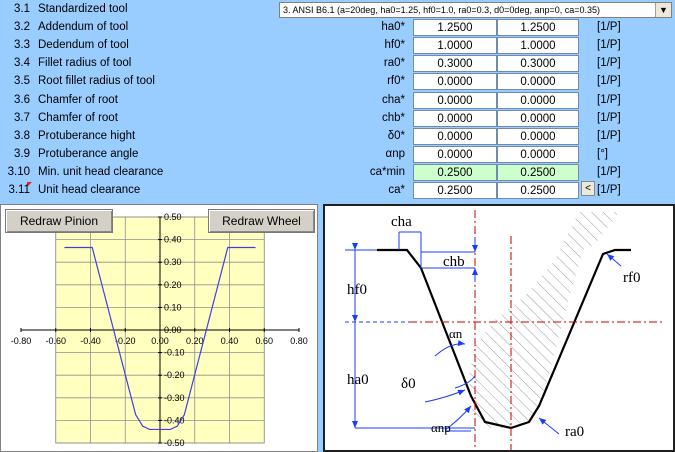 The image size is (675, 452). What do you see at coordinates (441, 427) in the screenshot?
I see `alpha-np-label: αnp` at bounding box center [441, 427].